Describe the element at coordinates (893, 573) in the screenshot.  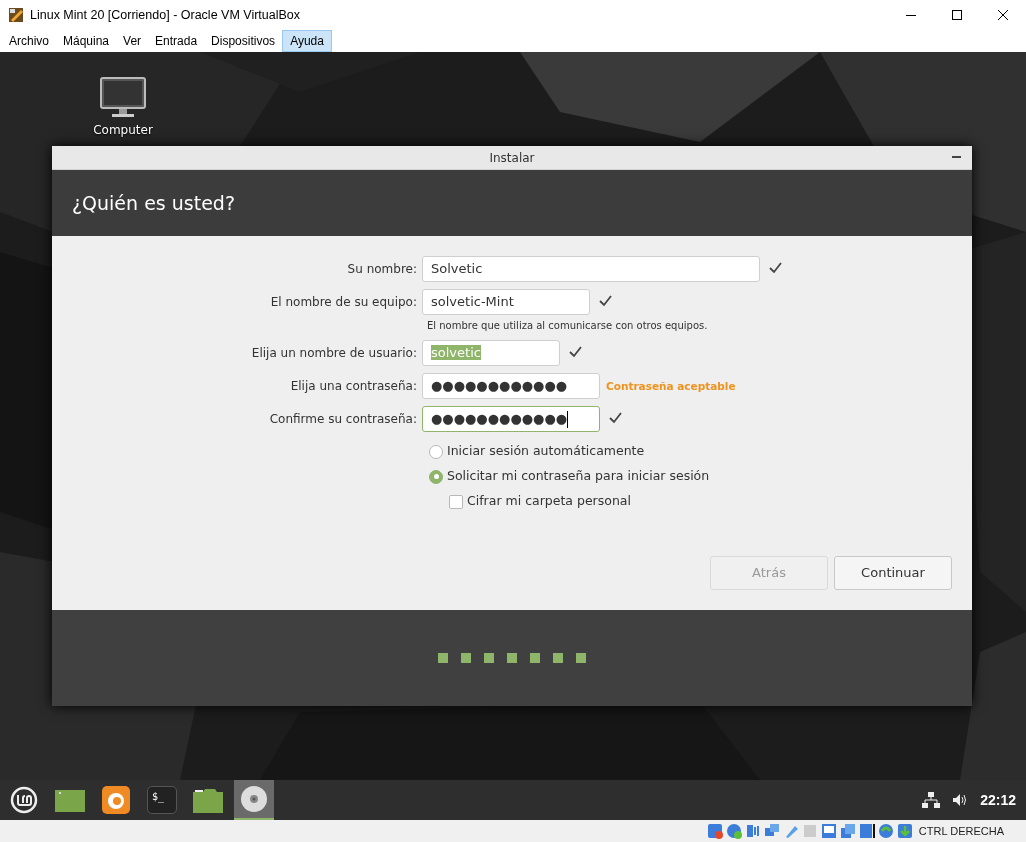
I see `continue-button: Continuar` at that location.